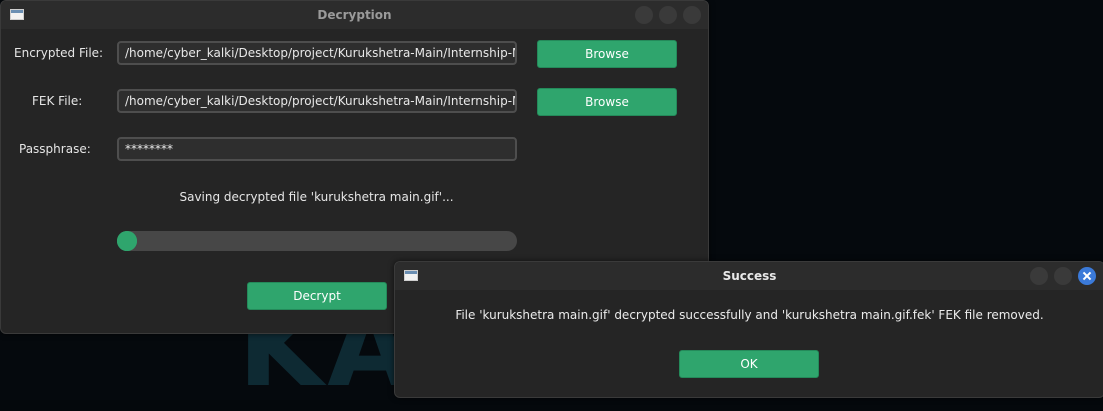  I want to click on window-title: Decryption, so click(354, 15).